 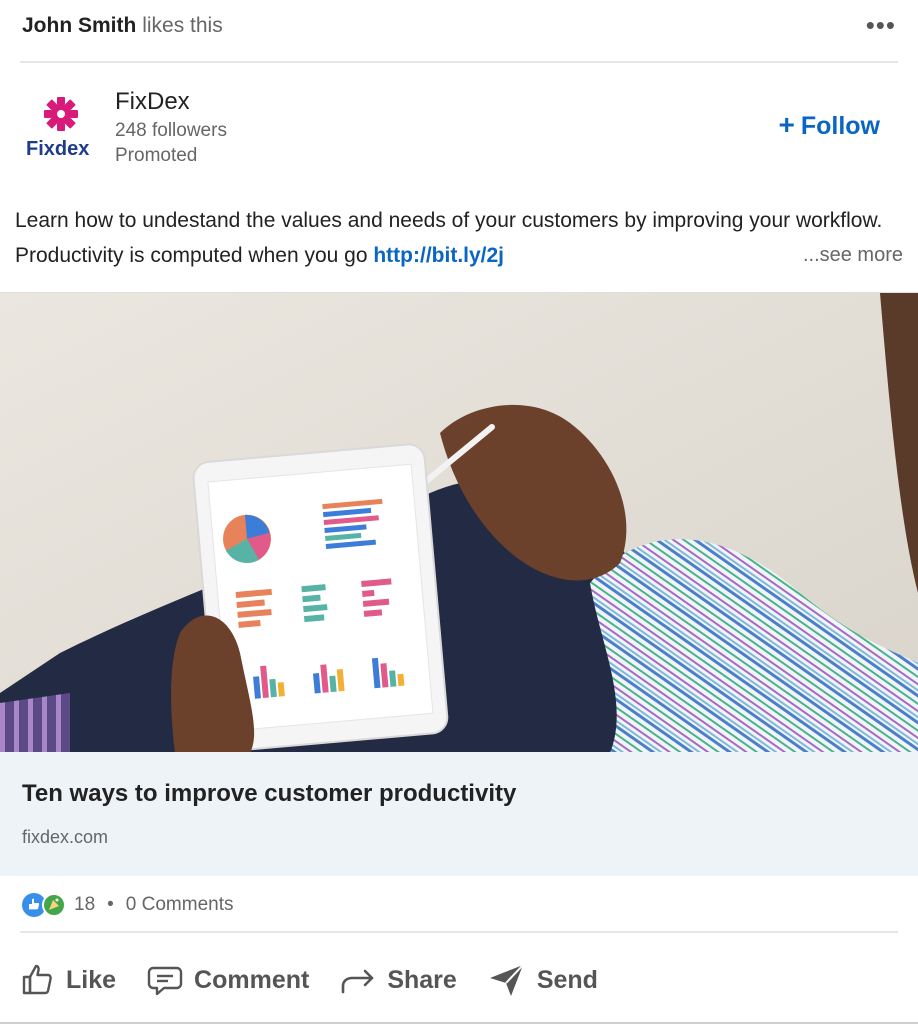 I want to click on like-button: Like, so click(x=68, y=980).